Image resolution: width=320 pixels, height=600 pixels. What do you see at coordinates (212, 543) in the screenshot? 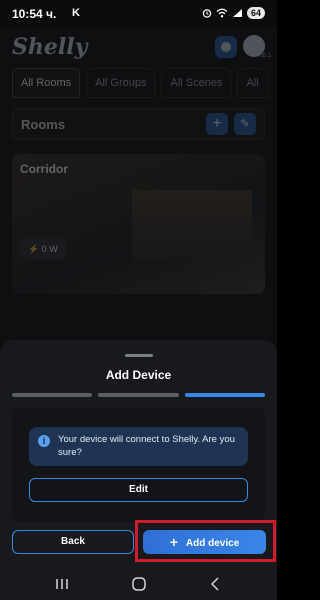
I see `add-device-label: Add device` at bounding box center [212, 543].